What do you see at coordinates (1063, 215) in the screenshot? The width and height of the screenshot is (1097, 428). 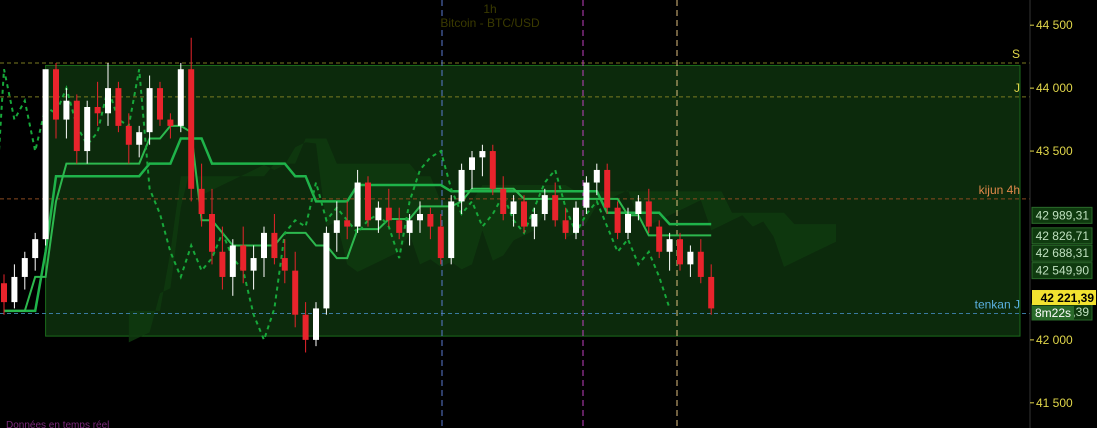 I see `level-price-label: 42 989,31` at bounding box center [1063, 215].